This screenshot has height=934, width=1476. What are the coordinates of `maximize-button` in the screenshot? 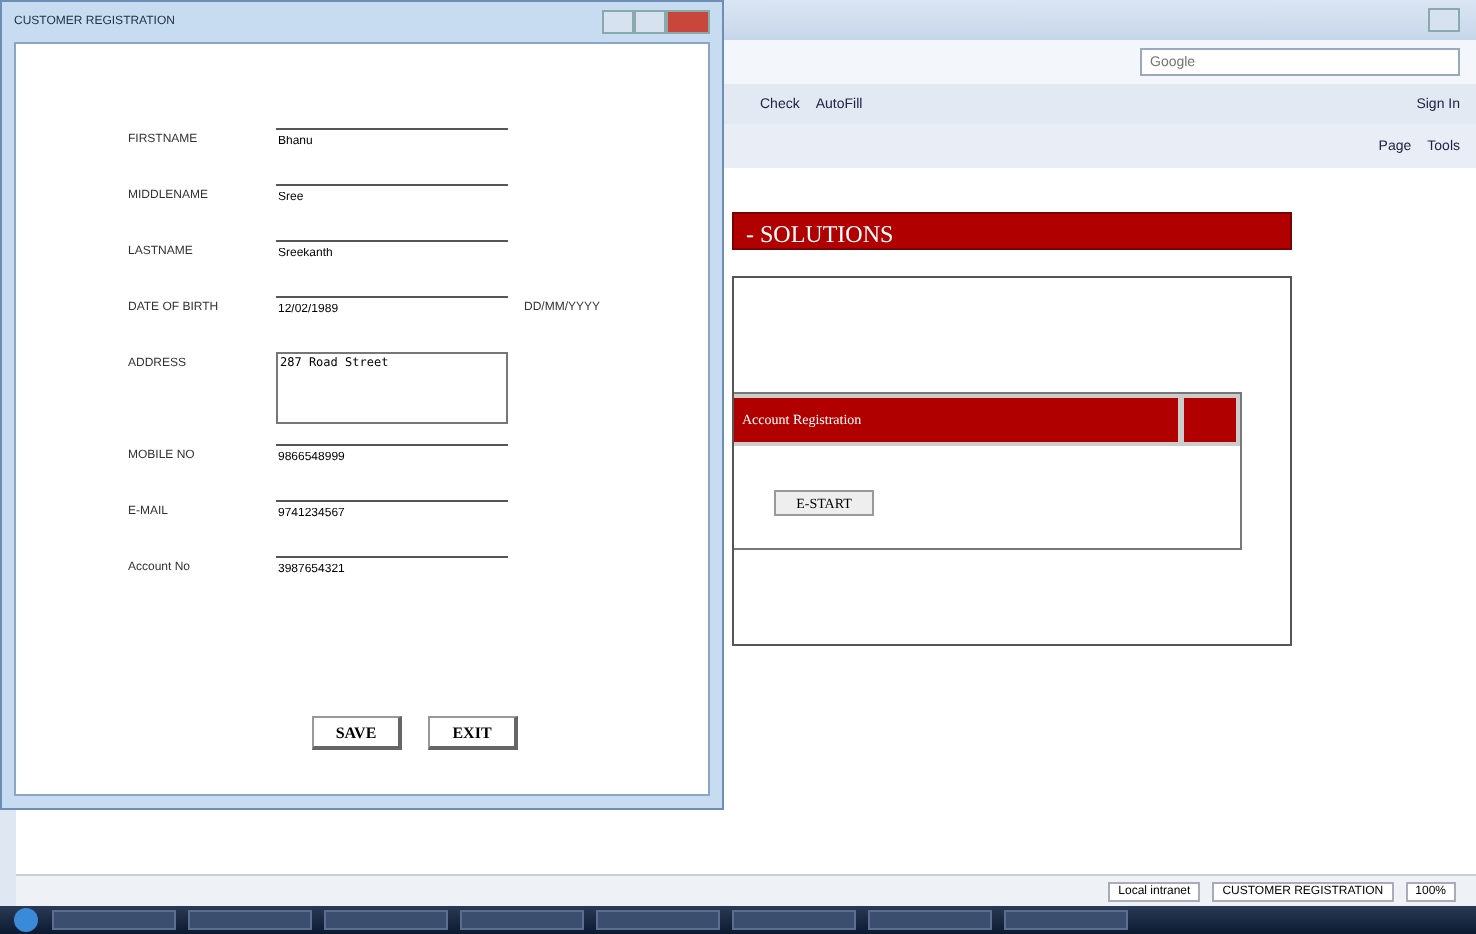 It's located at (650, 22).